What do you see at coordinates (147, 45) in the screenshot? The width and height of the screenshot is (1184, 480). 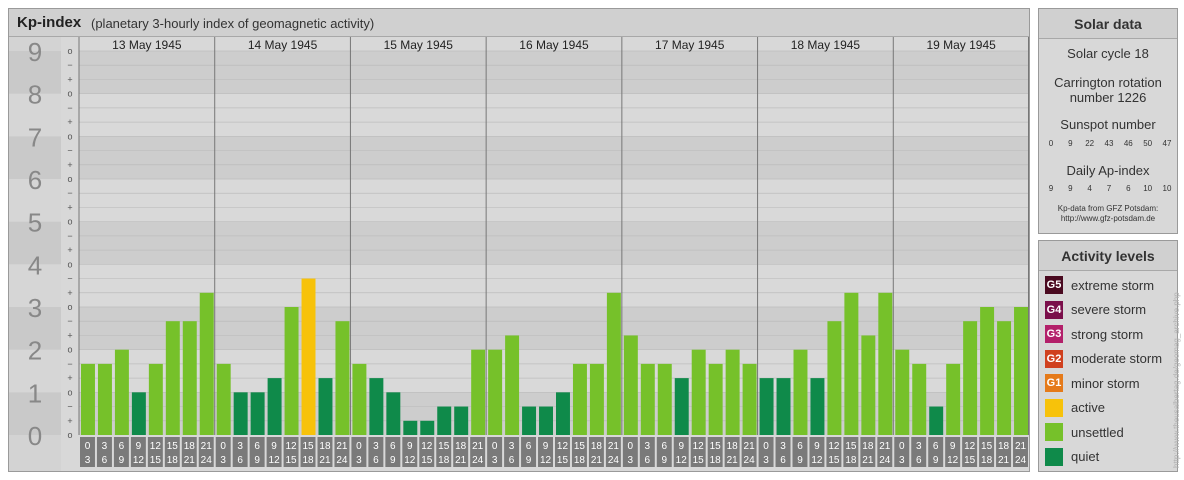 I see `day-label: 13 May 1945` at bounding box center [147, 45].